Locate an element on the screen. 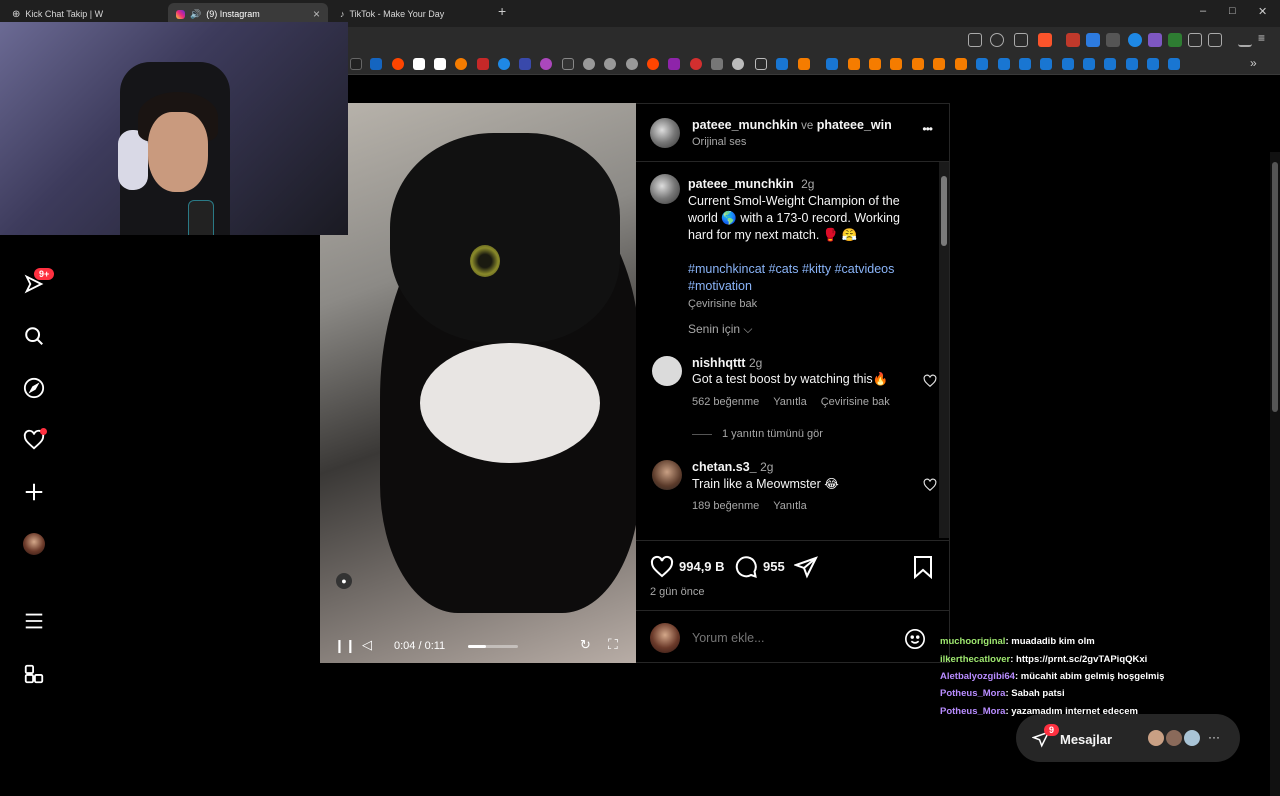 This screenshot has width=1280, height=796. new-tab-button: + is located at coordinates (502, 11).